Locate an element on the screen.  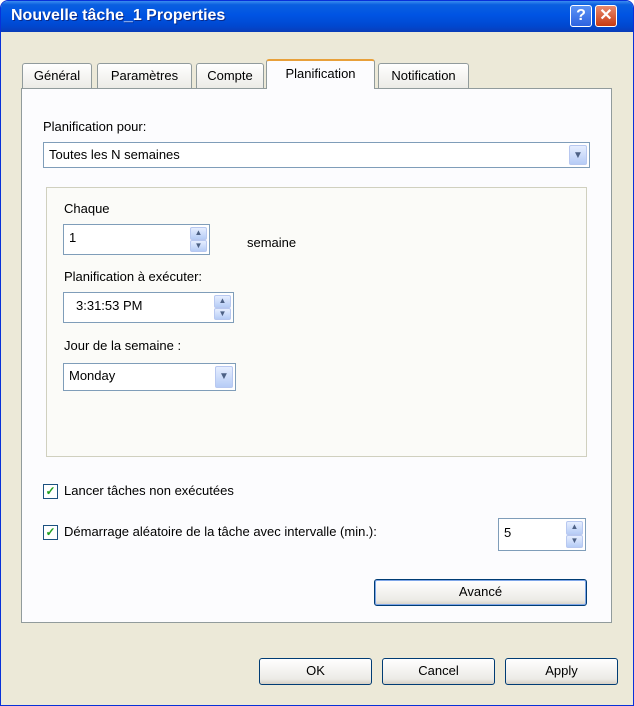
tab-label: Compte is located at coordinates (230, 75).